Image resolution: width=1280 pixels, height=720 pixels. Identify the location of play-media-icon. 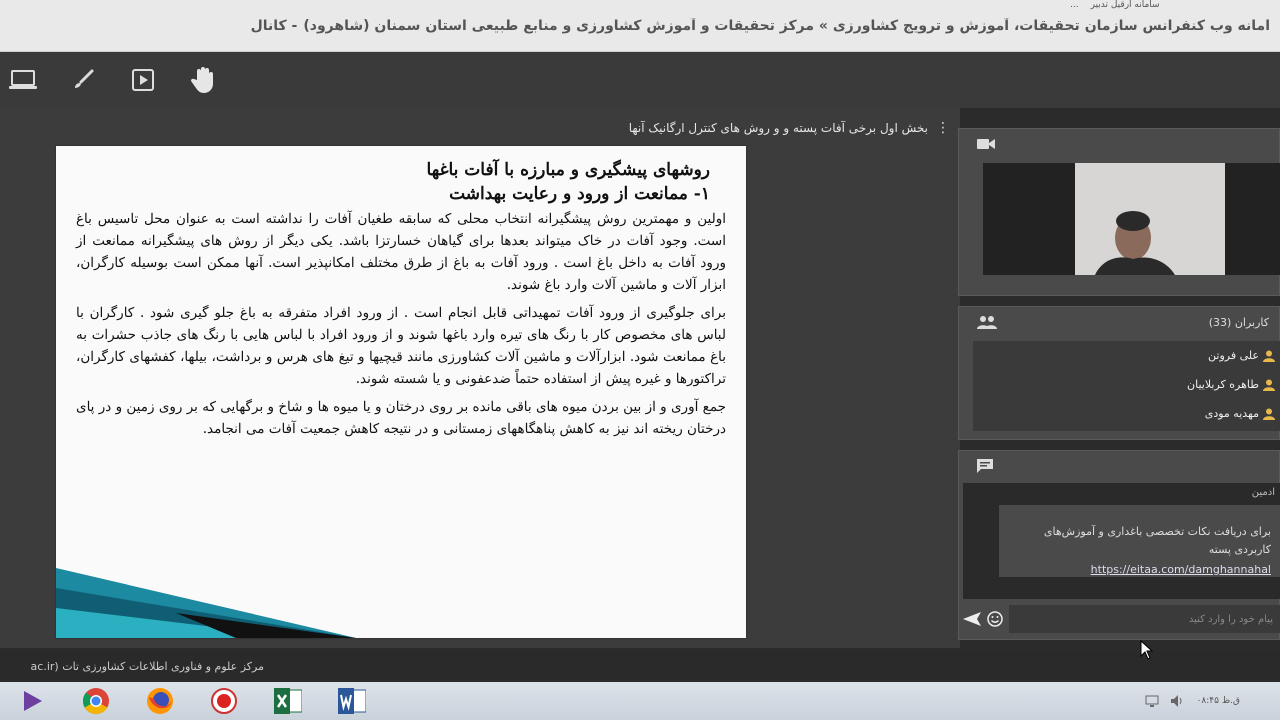
(143, 80).